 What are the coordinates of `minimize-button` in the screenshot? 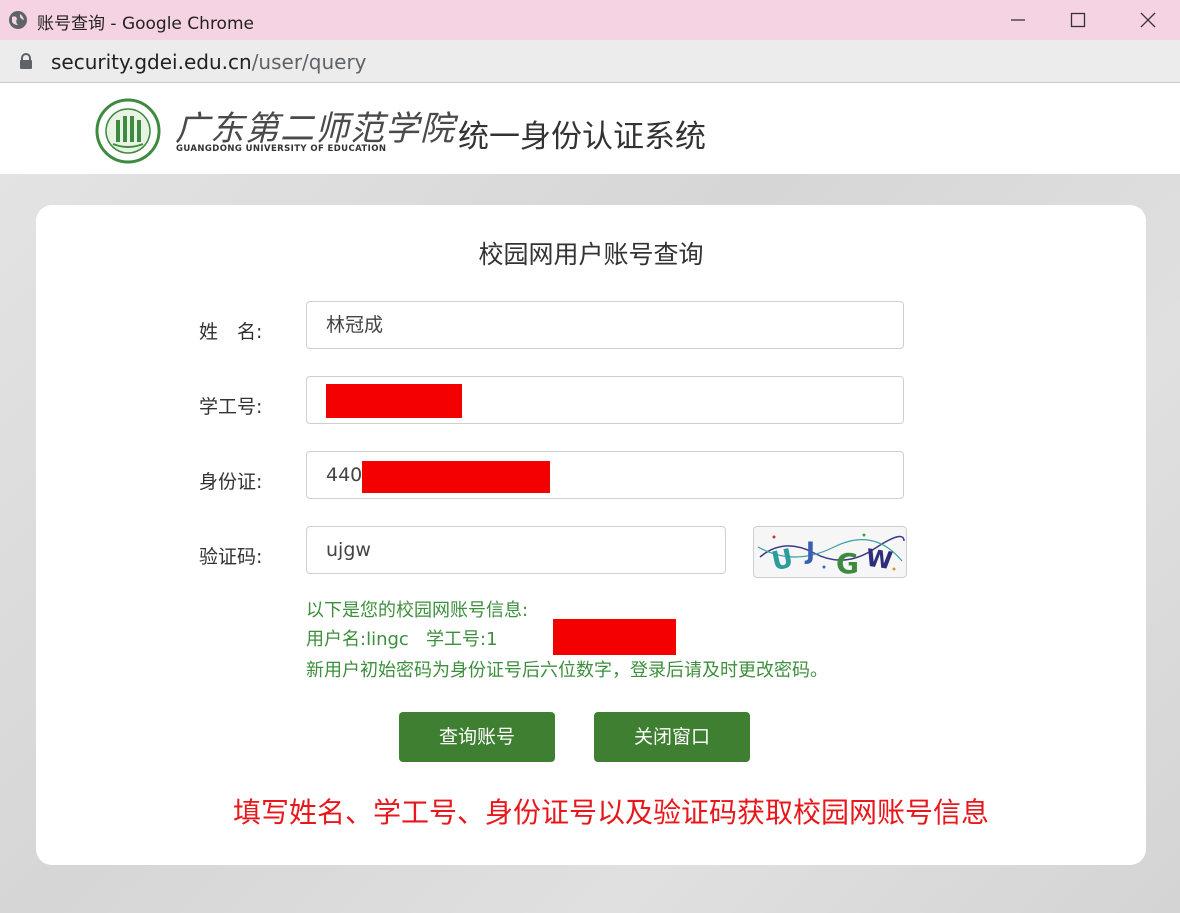 It's located at (1018, 20).